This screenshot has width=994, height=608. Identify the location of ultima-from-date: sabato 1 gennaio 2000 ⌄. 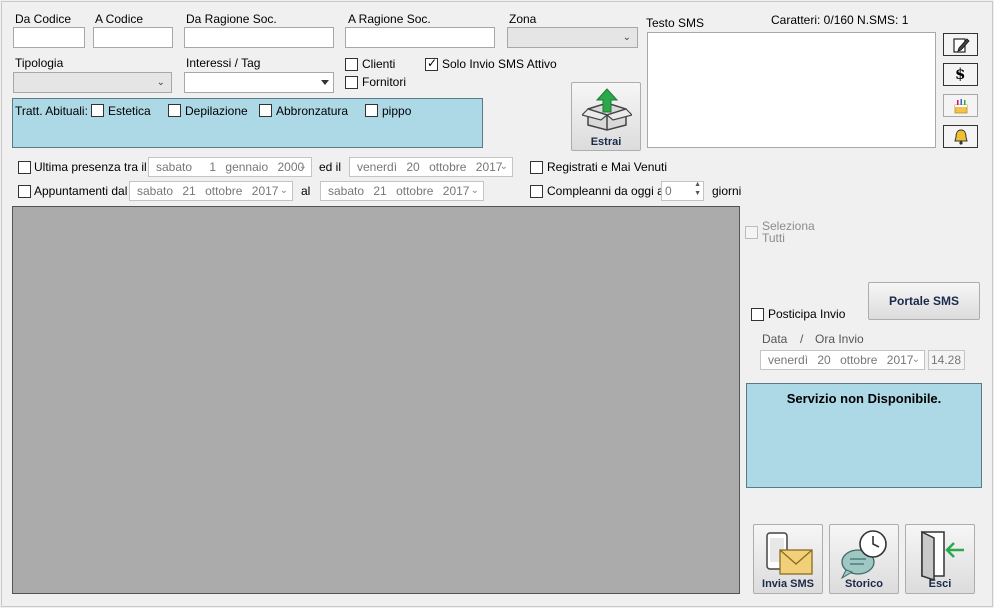
(230, 167).